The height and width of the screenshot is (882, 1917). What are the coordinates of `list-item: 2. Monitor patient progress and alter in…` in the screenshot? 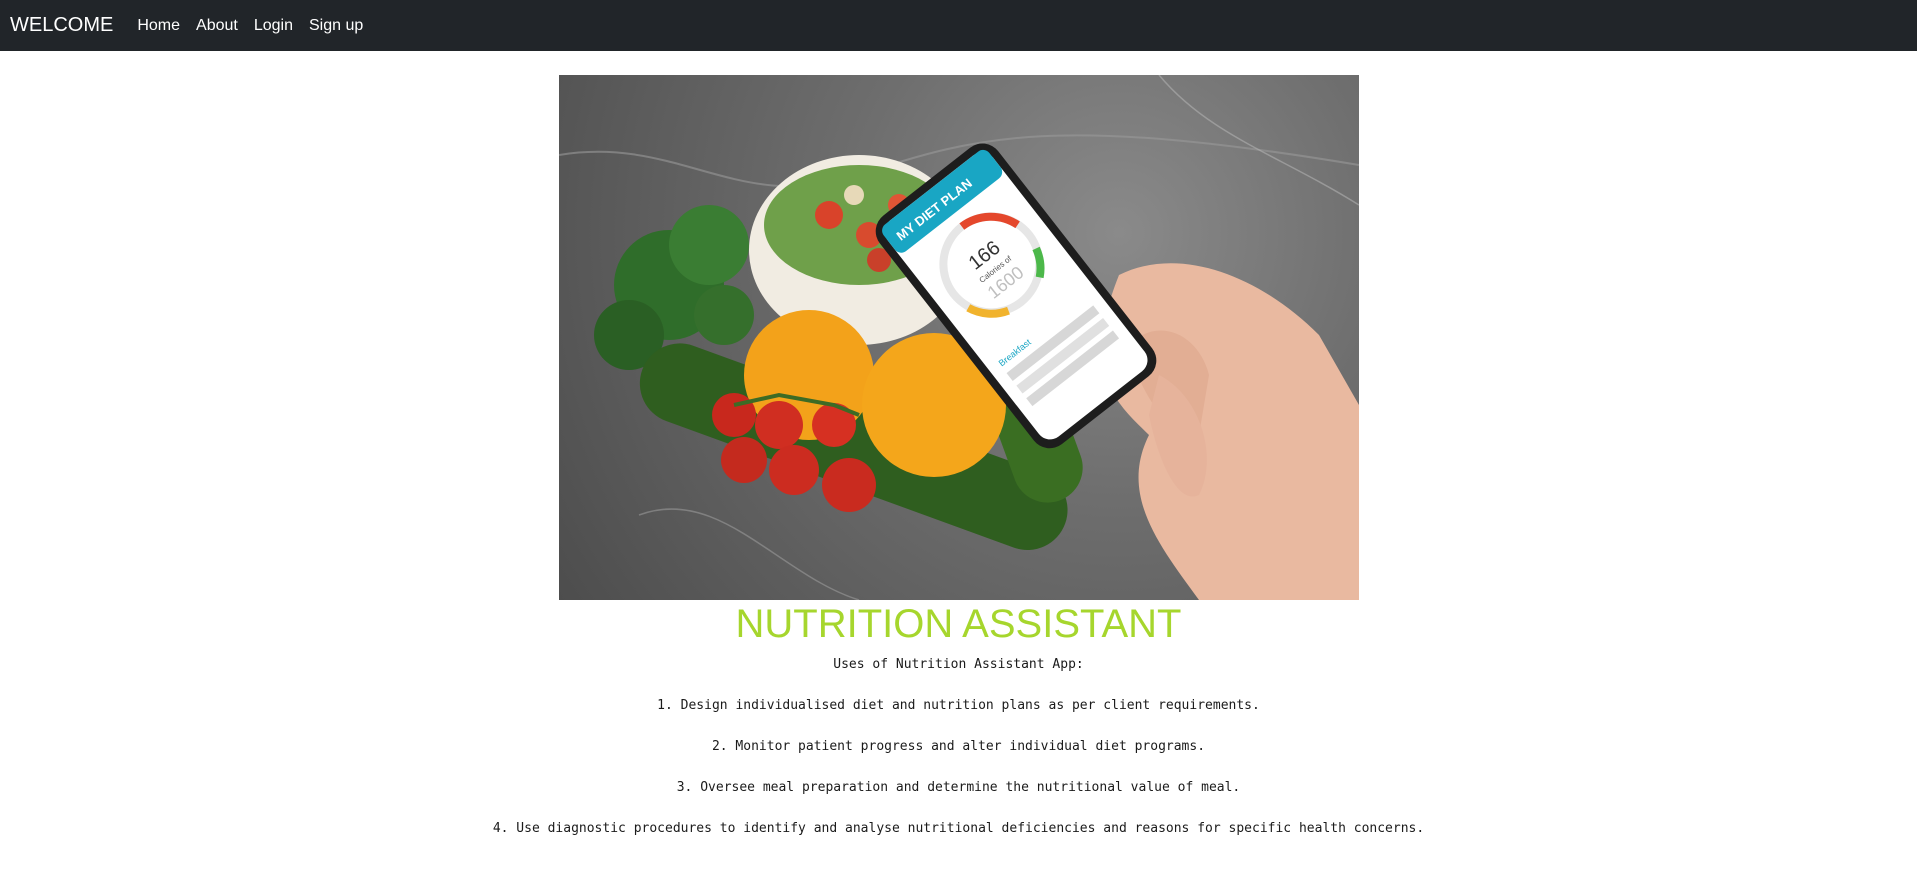 It's located at (958, 746).